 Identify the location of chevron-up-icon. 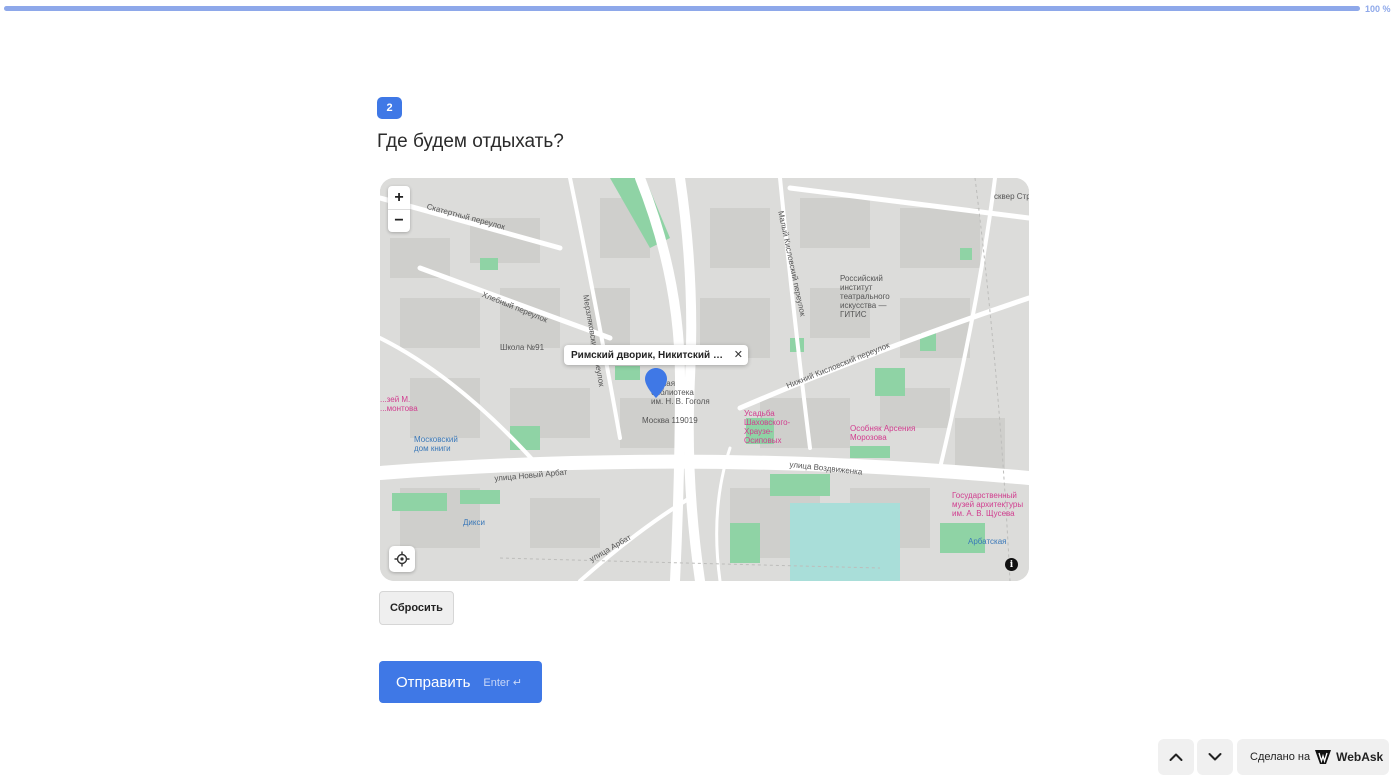
(1176, 757).